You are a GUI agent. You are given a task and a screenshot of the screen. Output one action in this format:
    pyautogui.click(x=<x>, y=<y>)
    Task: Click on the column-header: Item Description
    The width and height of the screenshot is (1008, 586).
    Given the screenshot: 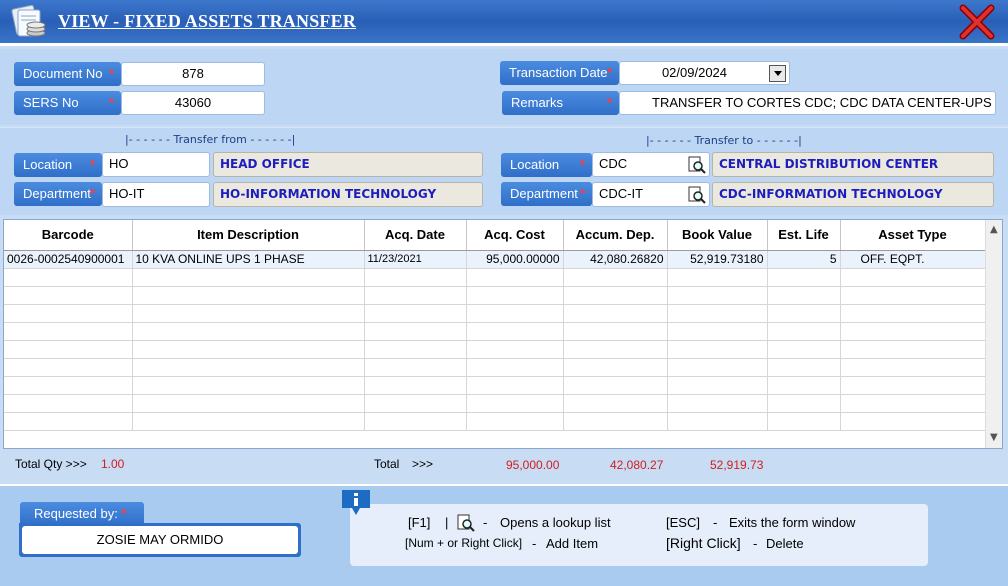 What is the action you would take?
    pyautogui.click(x=248, y=235)
    